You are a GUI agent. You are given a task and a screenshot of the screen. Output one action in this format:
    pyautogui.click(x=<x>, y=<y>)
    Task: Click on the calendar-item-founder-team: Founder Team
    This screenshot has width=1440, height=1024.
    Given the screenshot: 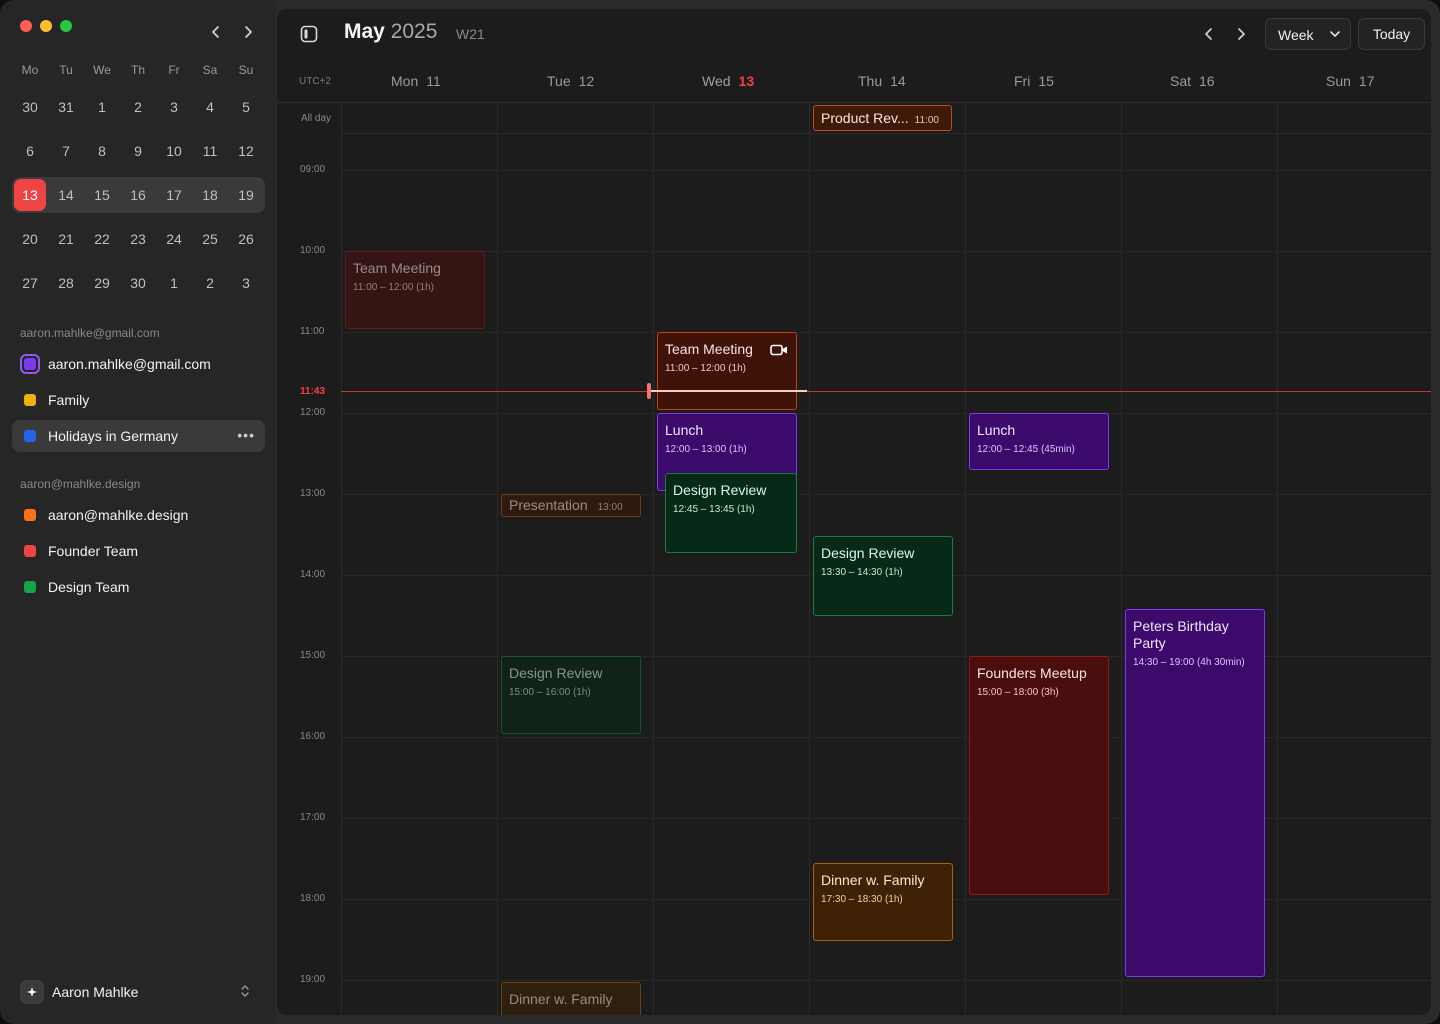 What is the action you would take?
    pyautogui.click(x=138, y=551)
    